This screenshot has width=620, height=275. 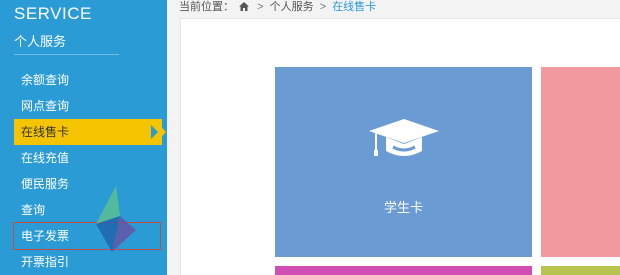 What do you see at coordinates (244, 6) in the screenshot?
I see `home-icon` at bounding box center [244, 6].